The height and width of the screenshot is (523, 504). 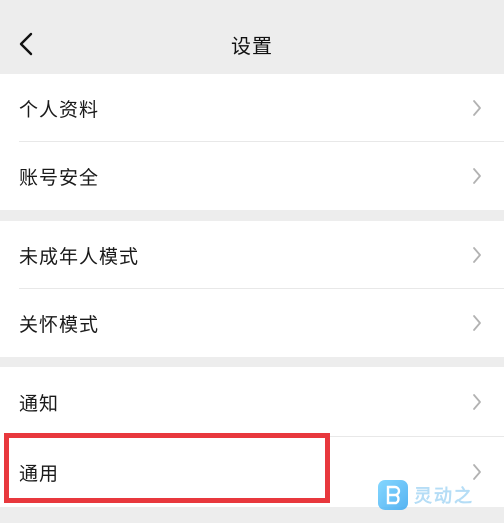 I want to click on menu-item-notifications: 通知, so click(x=252, y=402).